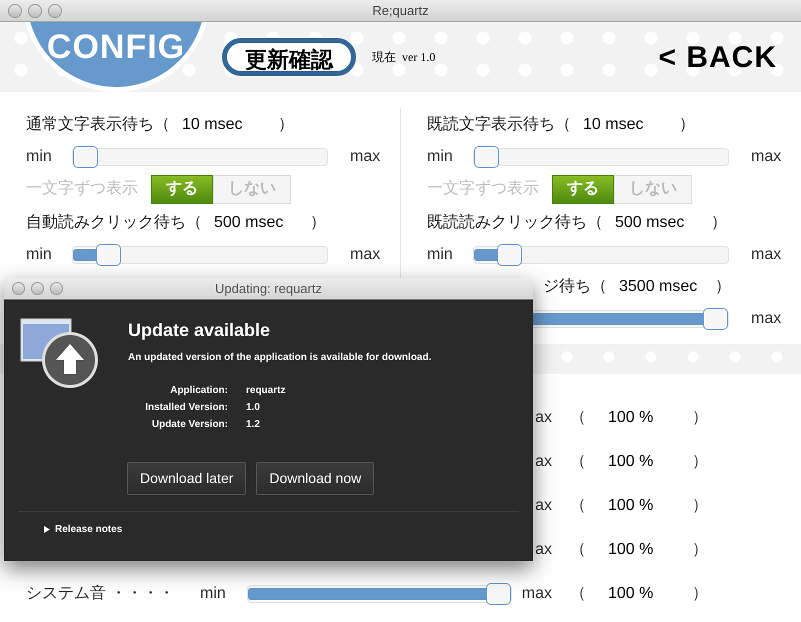 This screenshot has width=801, height=622. Describe the element at coordinates (266, 391) in the screenshot. I see `info-value: requartz` at that location.